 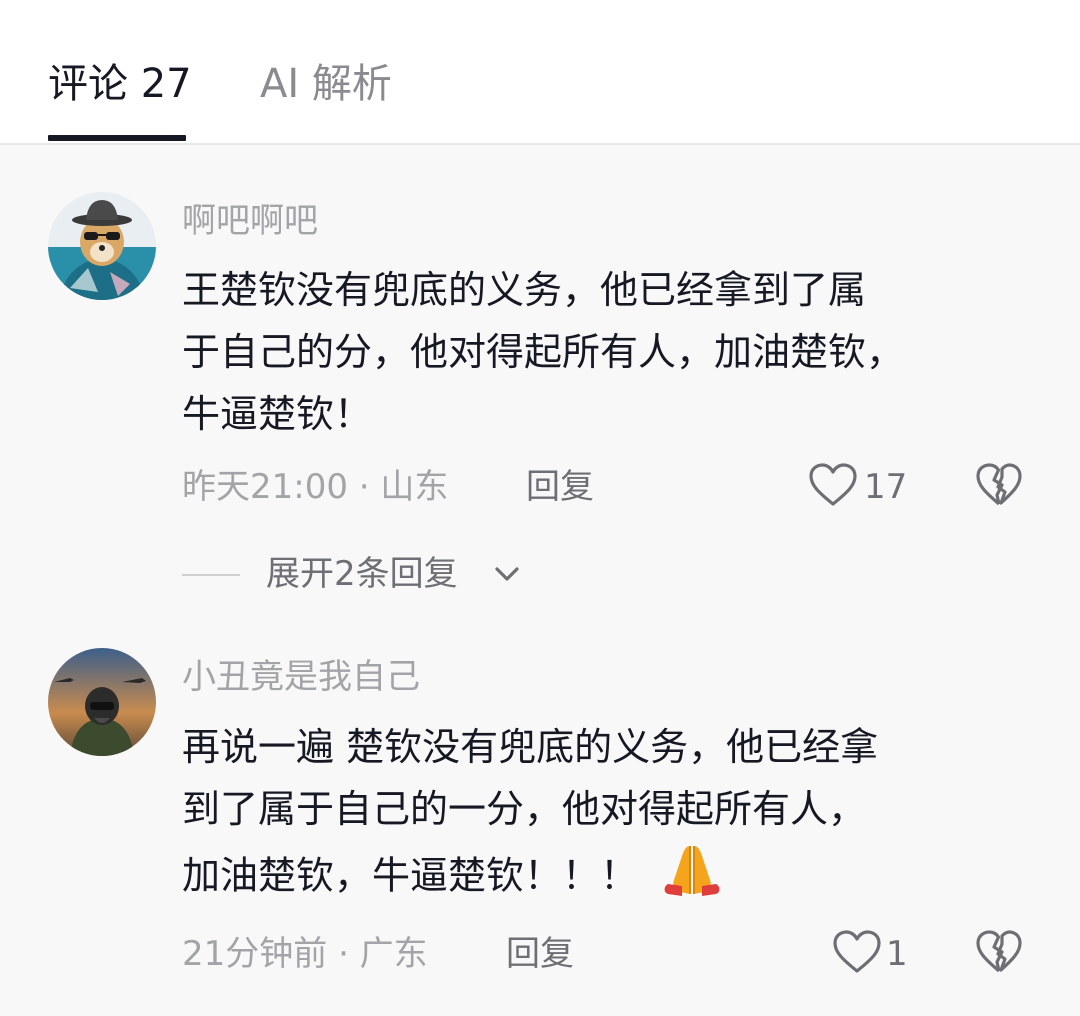 What do you see at coordinates (301, 677) in the screenshot?
I see `comment-username: 小丑竟是我自己` at bounding box center [301, 677].